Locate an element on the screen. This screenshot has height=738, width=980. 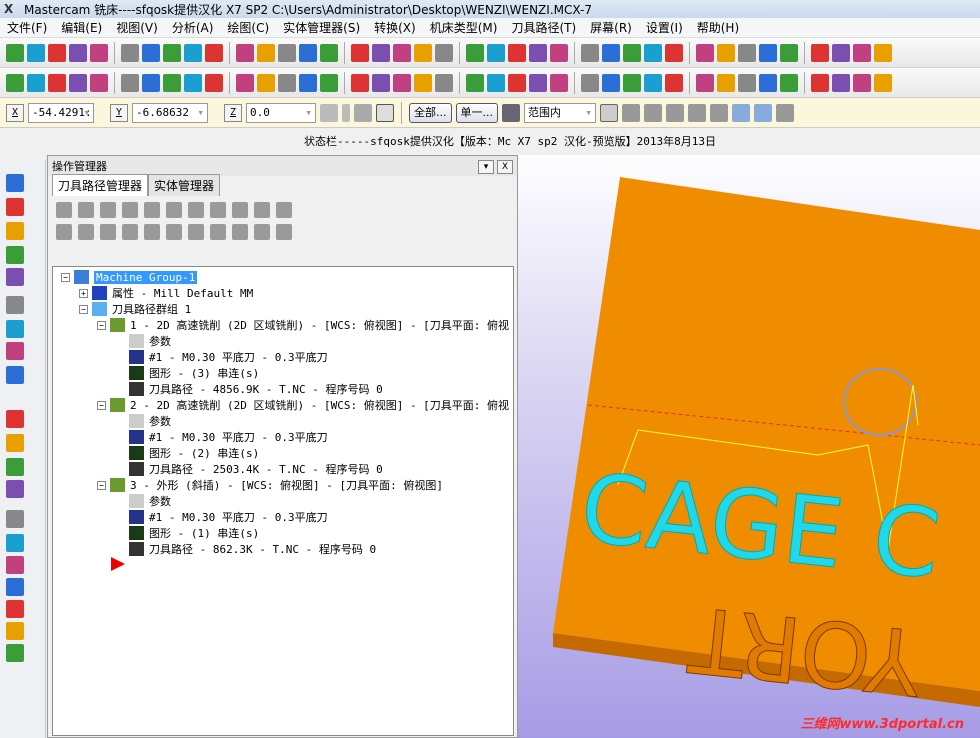
body-select-icon is located at coordinates (697, 112).